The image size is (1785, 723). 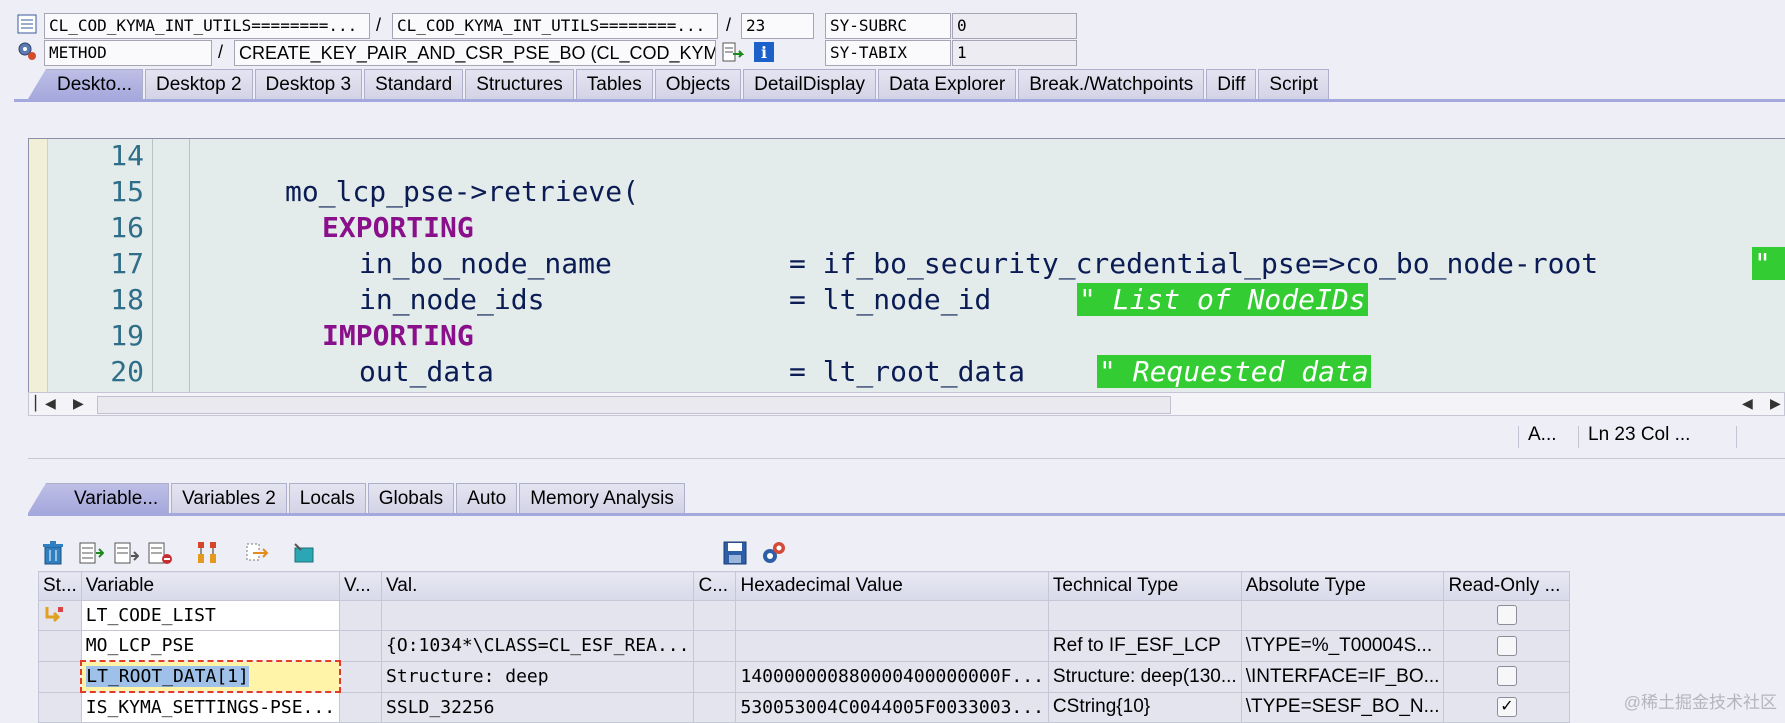 What do you see at coordinates (614, 84) in the screenshot?
I see `tab-tables: Tables` at bounding box center [614, 84].